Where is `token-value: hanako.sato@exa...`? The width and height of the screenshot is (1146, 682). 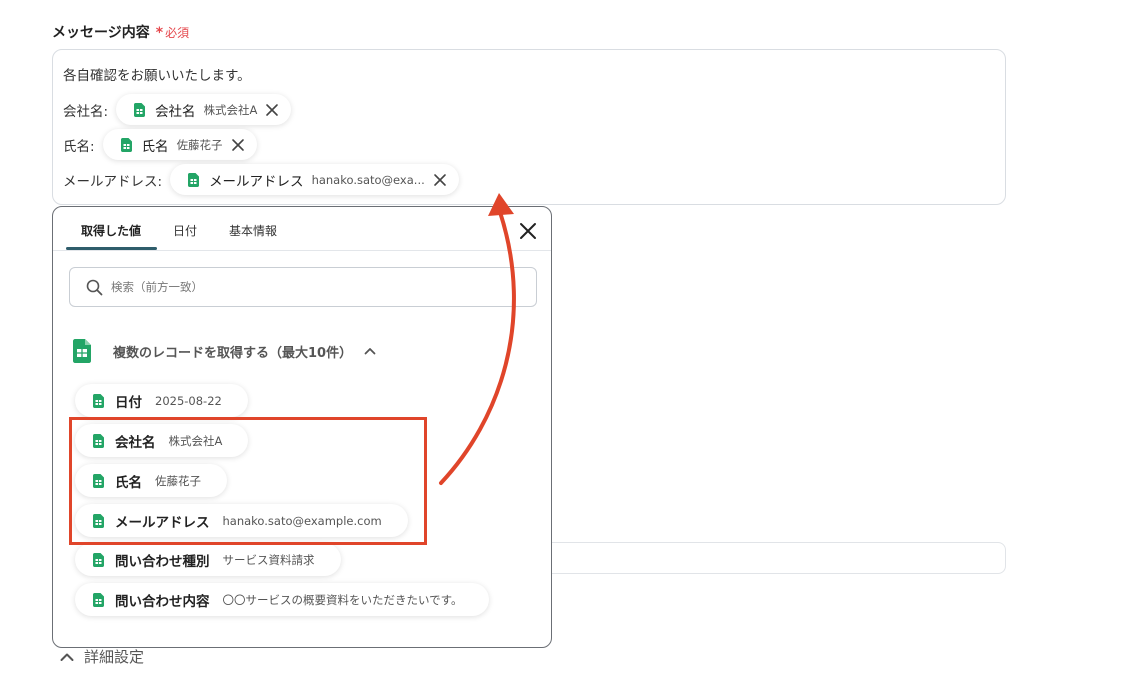 token-value: hanako.sato@exa... is located at coordinates (368, 179).